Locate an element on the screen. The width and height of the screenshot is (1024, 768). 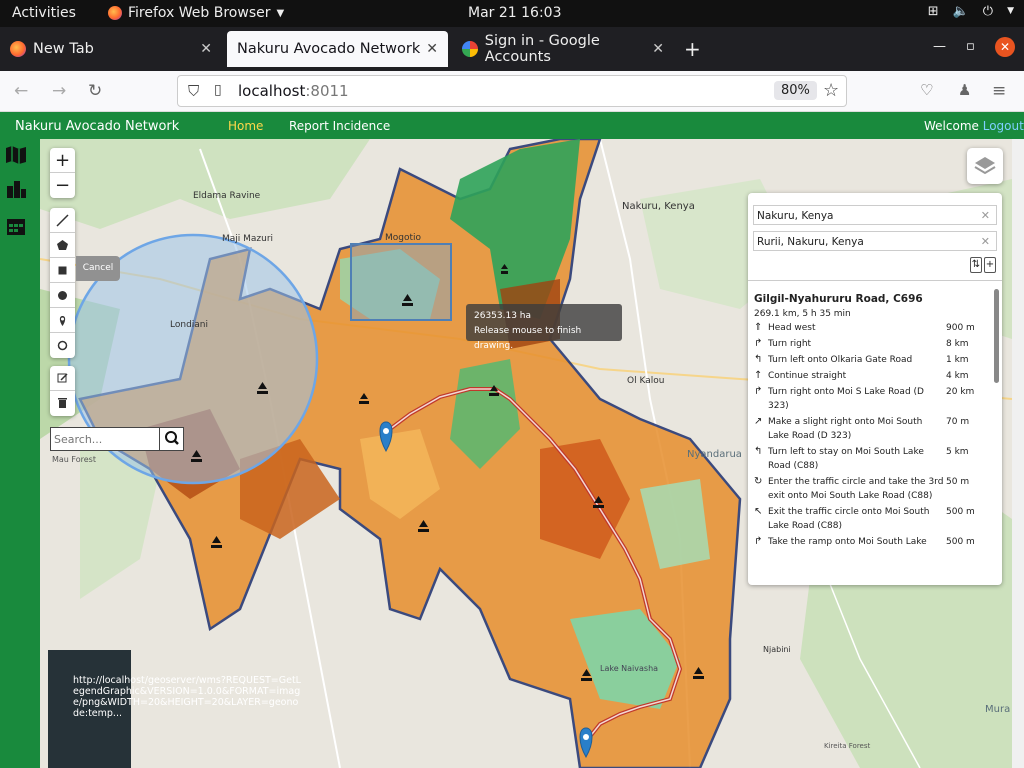
place-label: Kireita Forest is located at coordinates (847, 746).